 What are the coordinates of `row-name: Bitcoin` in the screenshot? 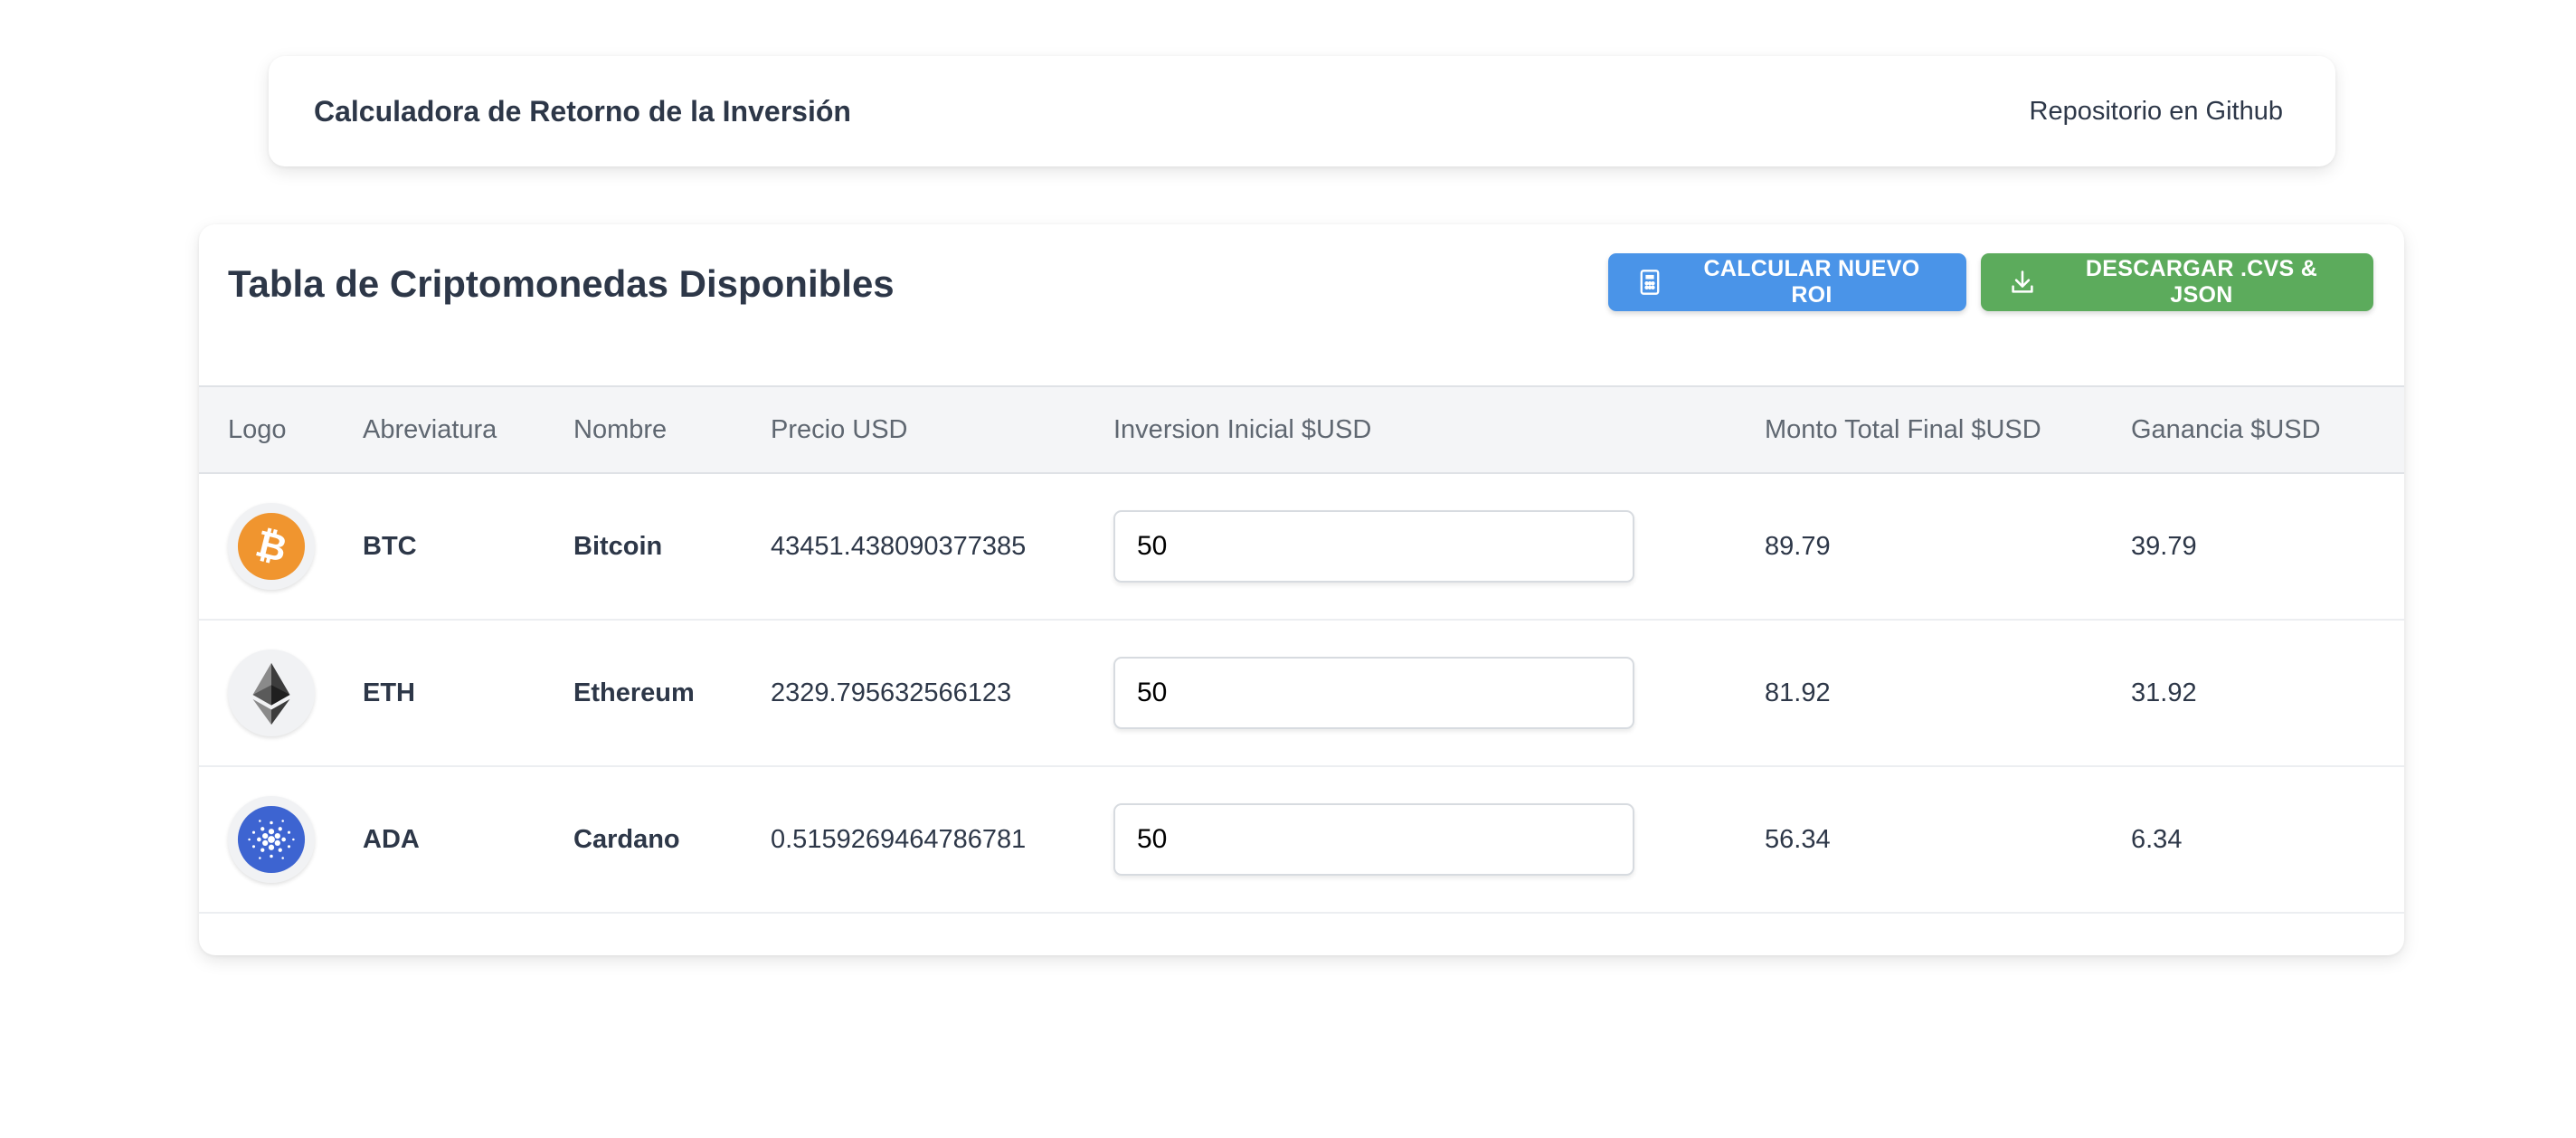 It's located at (618, 546).